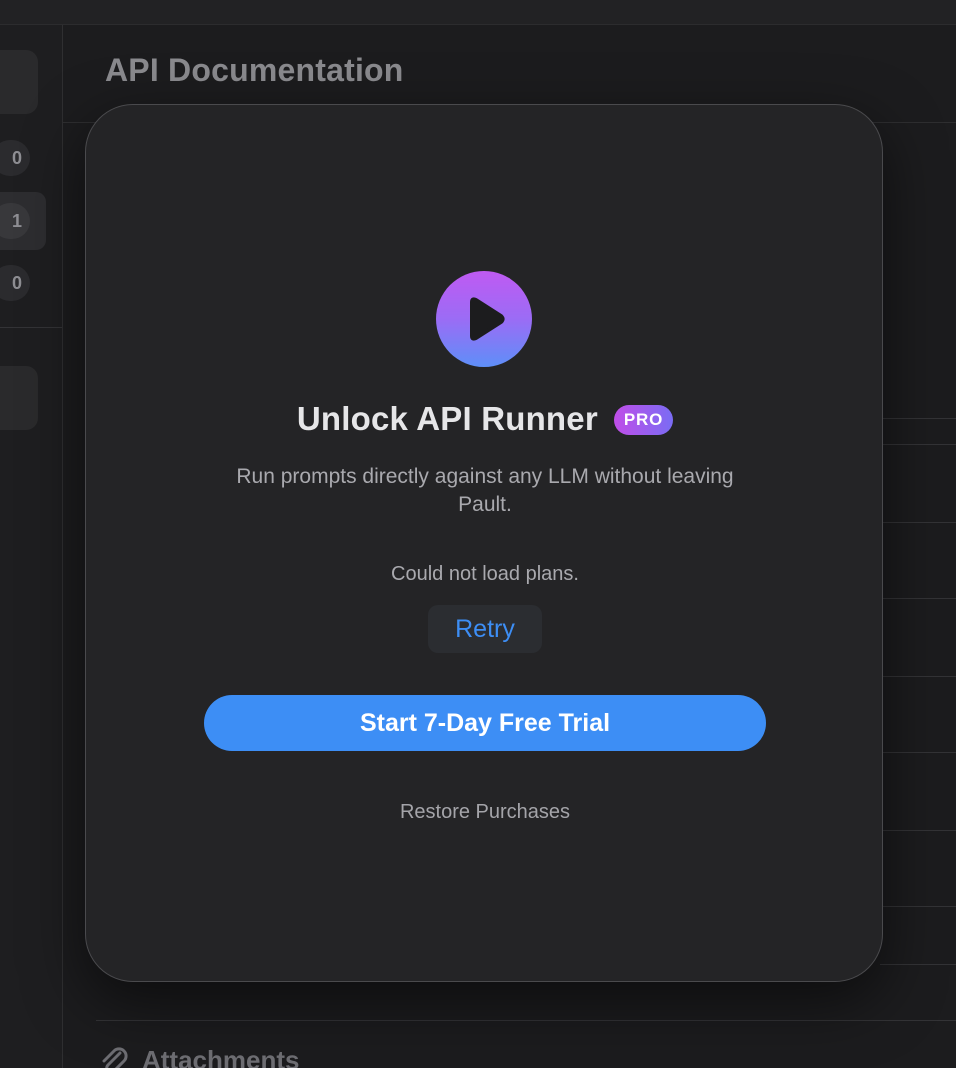 The height and width of the screenshot is (1068, 956). I want to click on attachments-section-header: Attachments, so click(198, 1054).